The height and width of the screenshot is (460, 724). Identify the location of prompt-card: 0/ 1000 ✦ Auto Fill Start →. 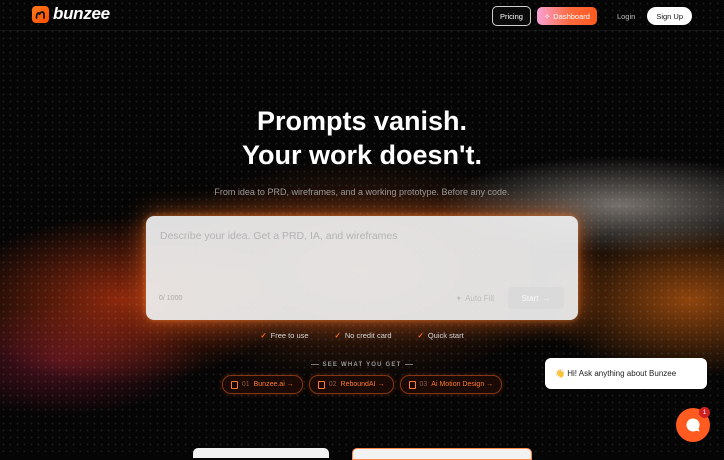
(362, 268).